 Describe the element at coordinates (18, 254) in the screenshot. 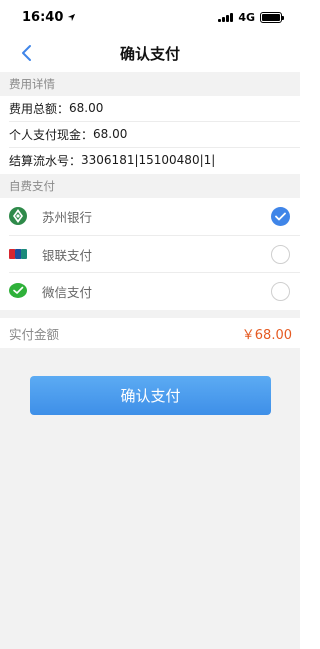

I see `unionpay-icon` at that location.